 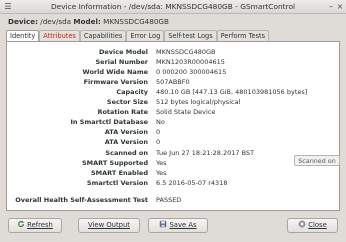 I want to click on row-rotation-rate: Rotation Rate Solid State Device, so click(x=174, y=112).